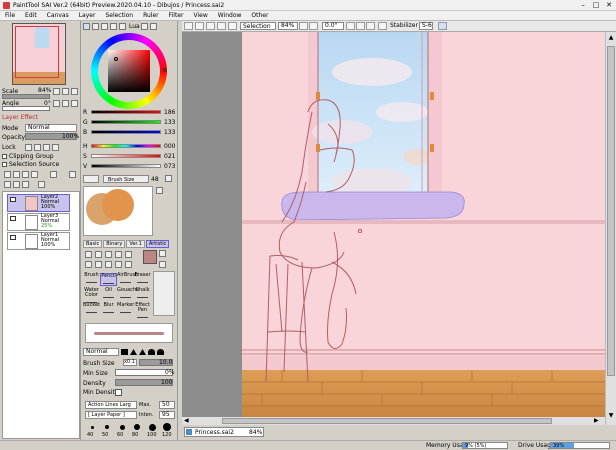 The height and width of the screenshot is (450, 616). What do you see at coordinates (20, 117) in the screenshot?
I see `layer-effect-label: Layer Effect` at bounding box center [20, 117].